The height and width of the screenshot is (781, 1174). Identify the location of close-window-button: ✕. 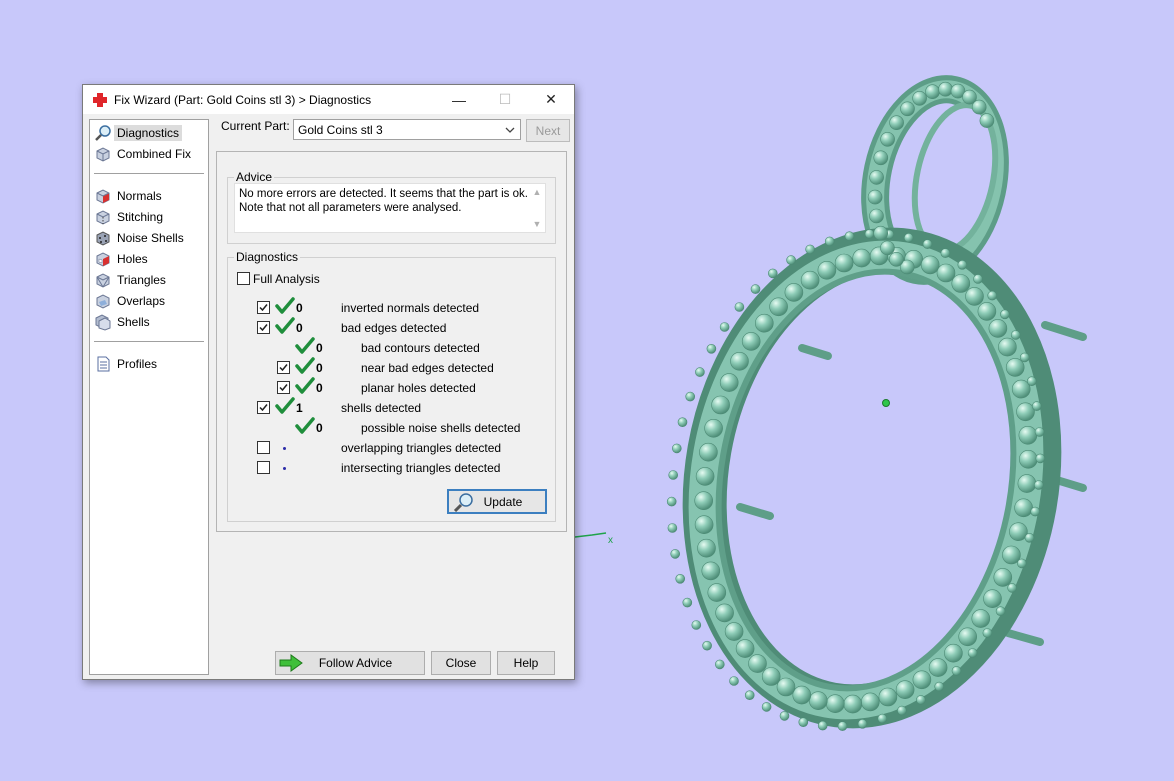
(551, 99).